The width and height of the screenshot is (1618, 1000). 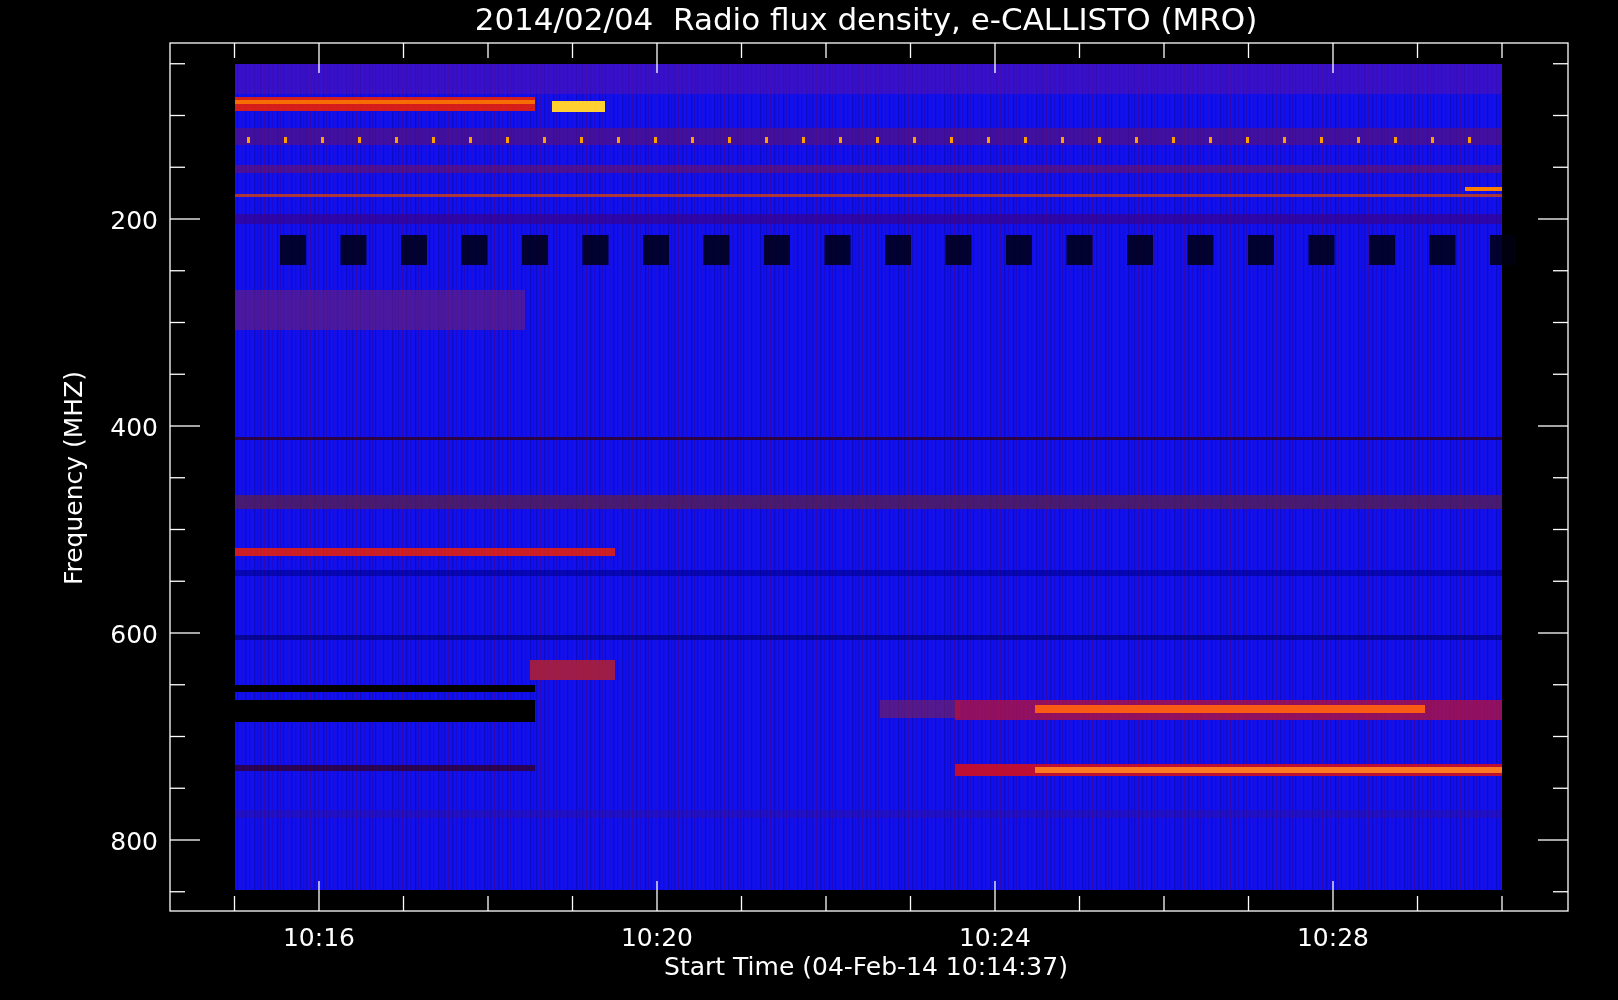 What do you see at coordinates (134, 841) in the screenshot?
I see `tick-label: 800` at bounding box center [134, 841].